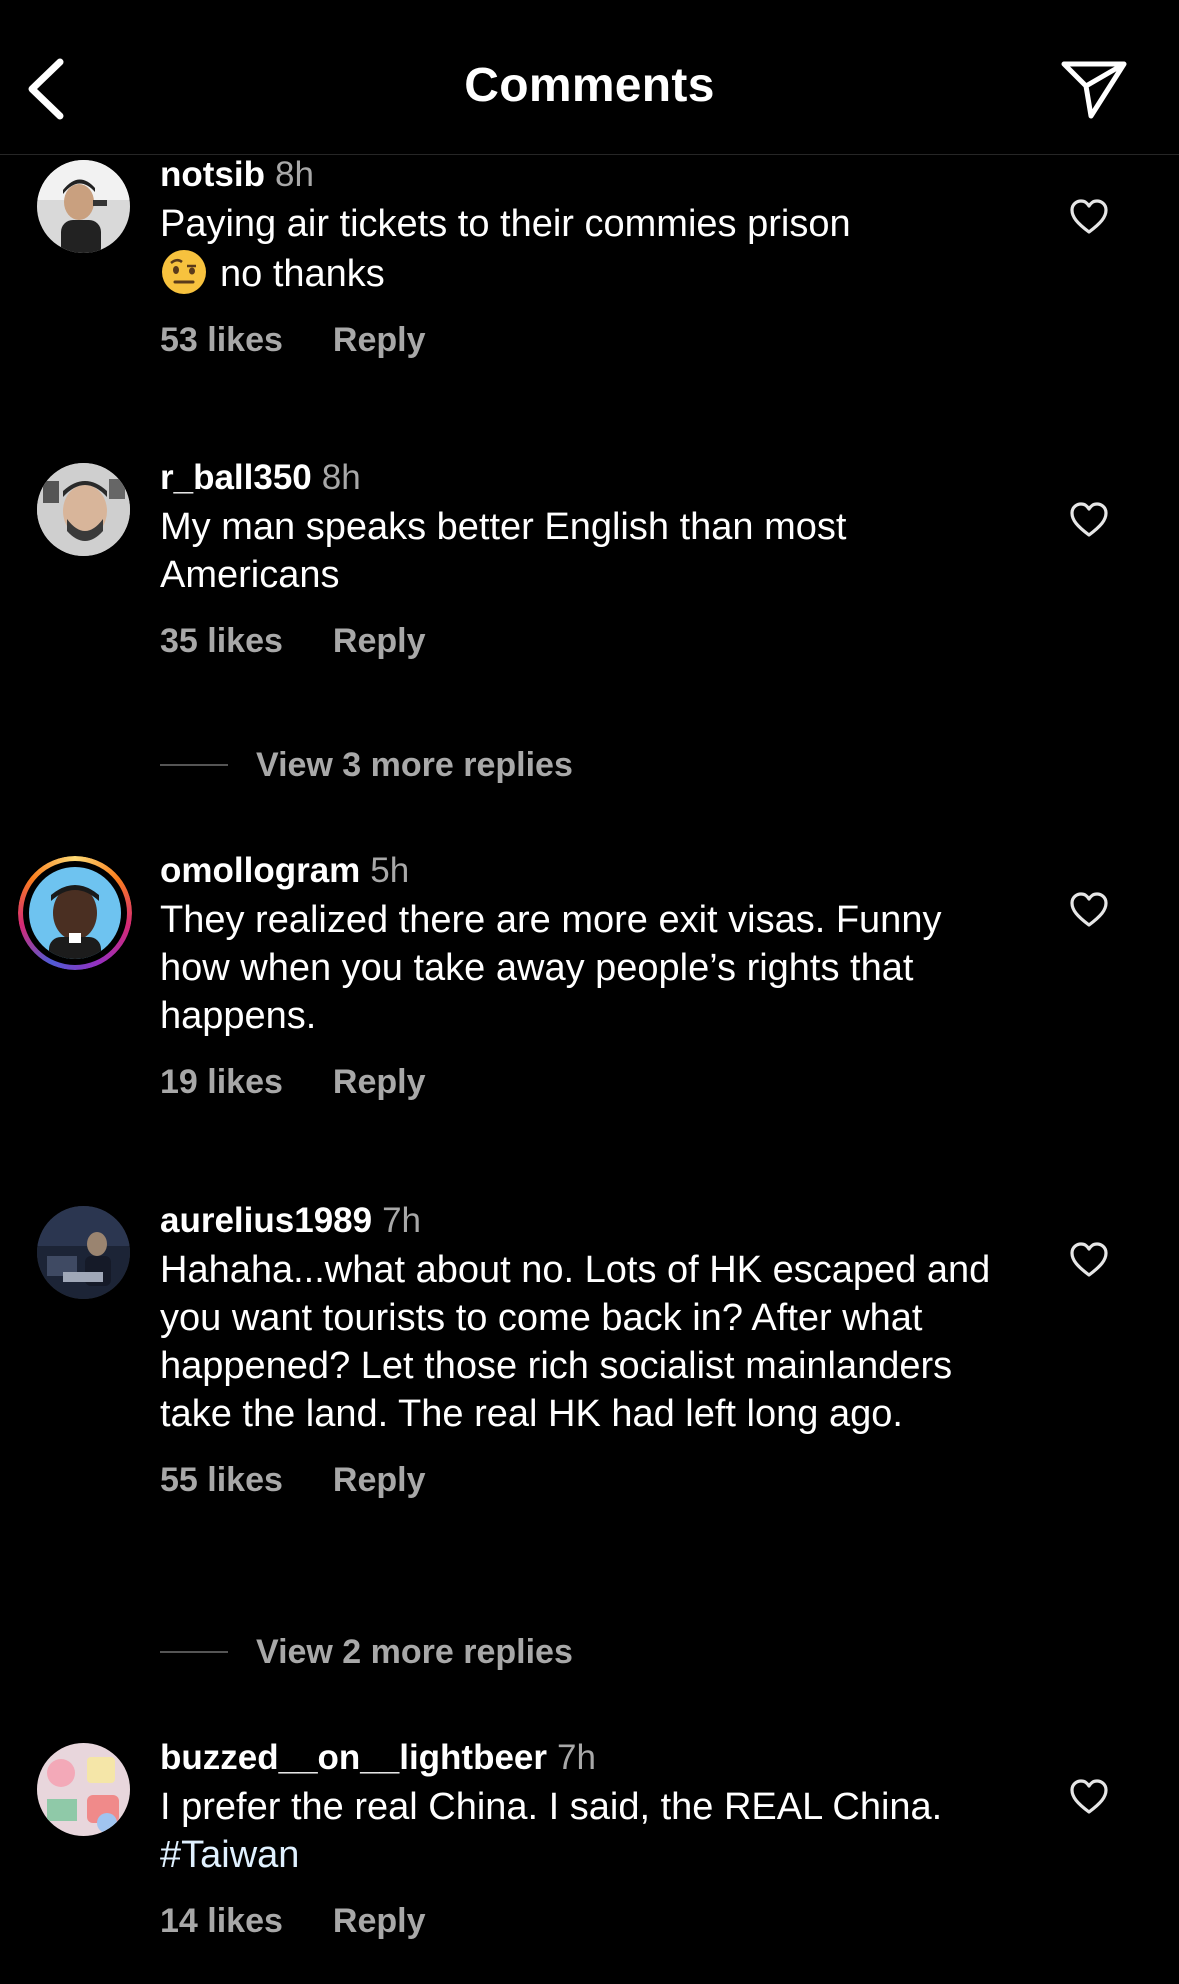 This screenshot has width=1179, height=1984. I want to click on username: r_ball350, so click(236, 477).